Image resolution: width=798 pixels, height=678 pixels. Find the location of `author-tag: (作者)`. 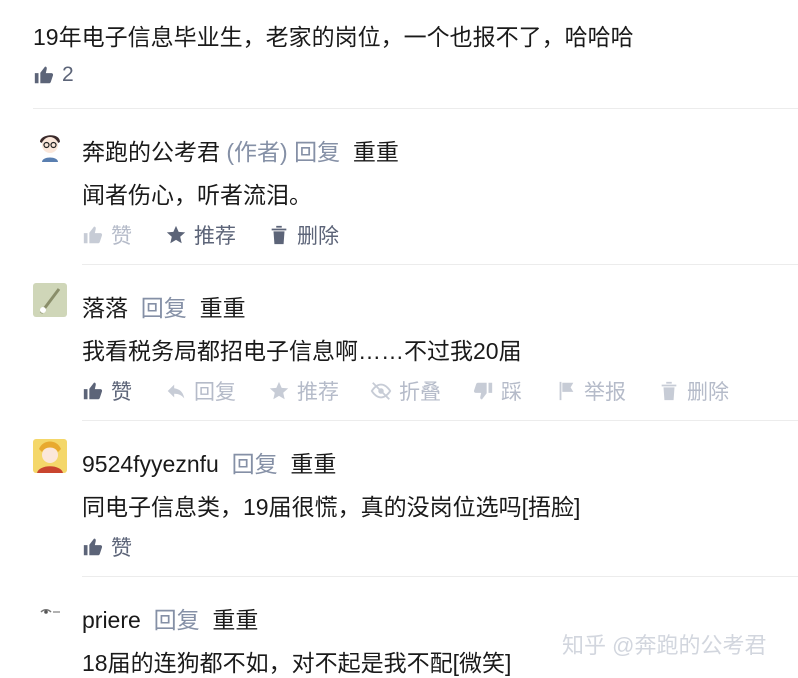

author-tag: (作者) is located at coordinates (257, 152).